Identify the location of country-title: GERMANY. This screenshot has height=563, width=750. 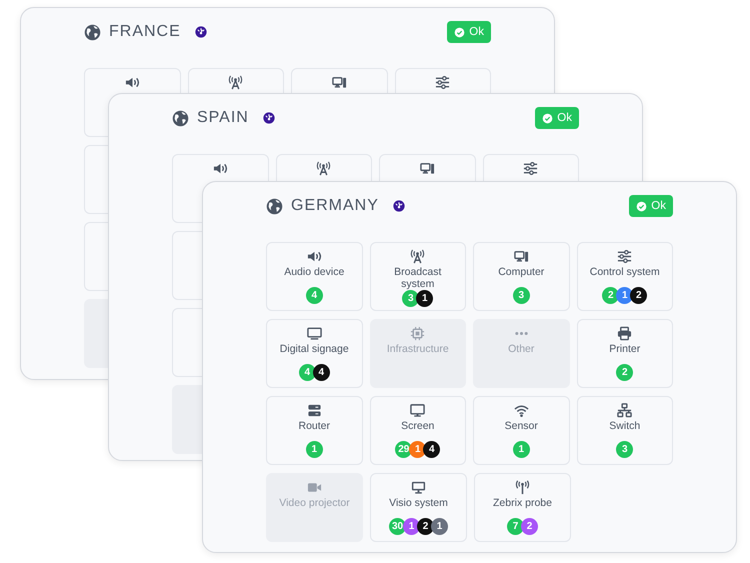
(335, 206).